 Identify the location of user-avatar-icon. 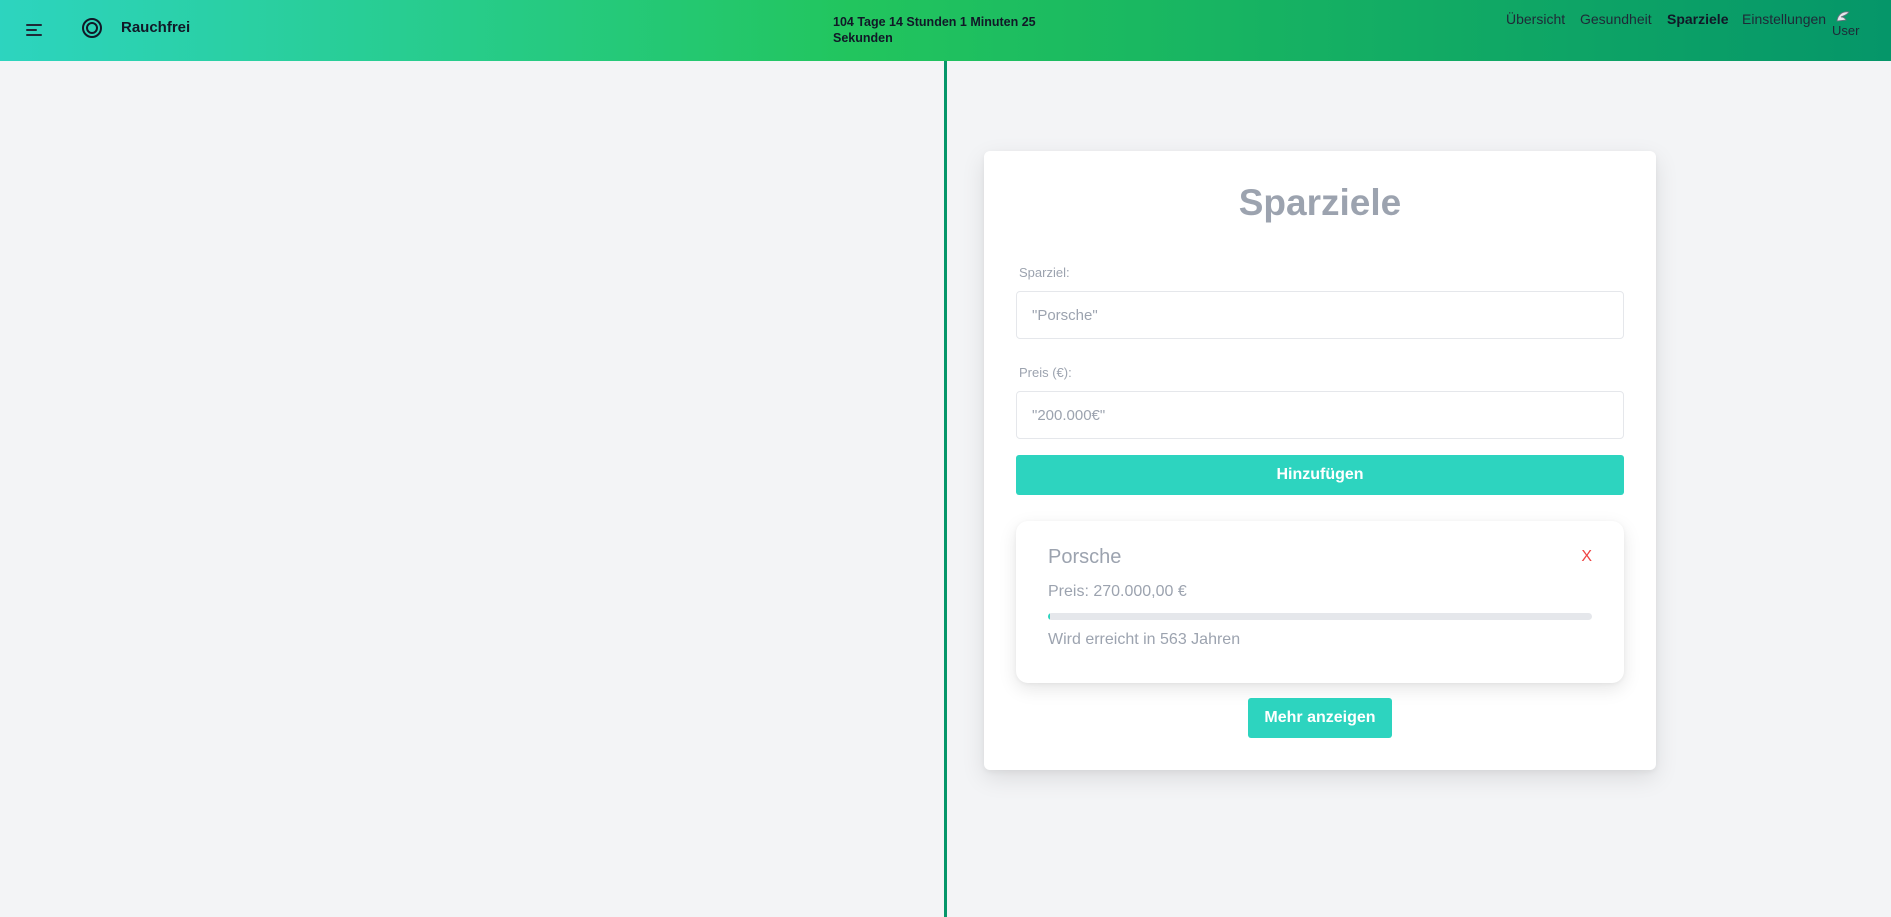
(1843, 16).